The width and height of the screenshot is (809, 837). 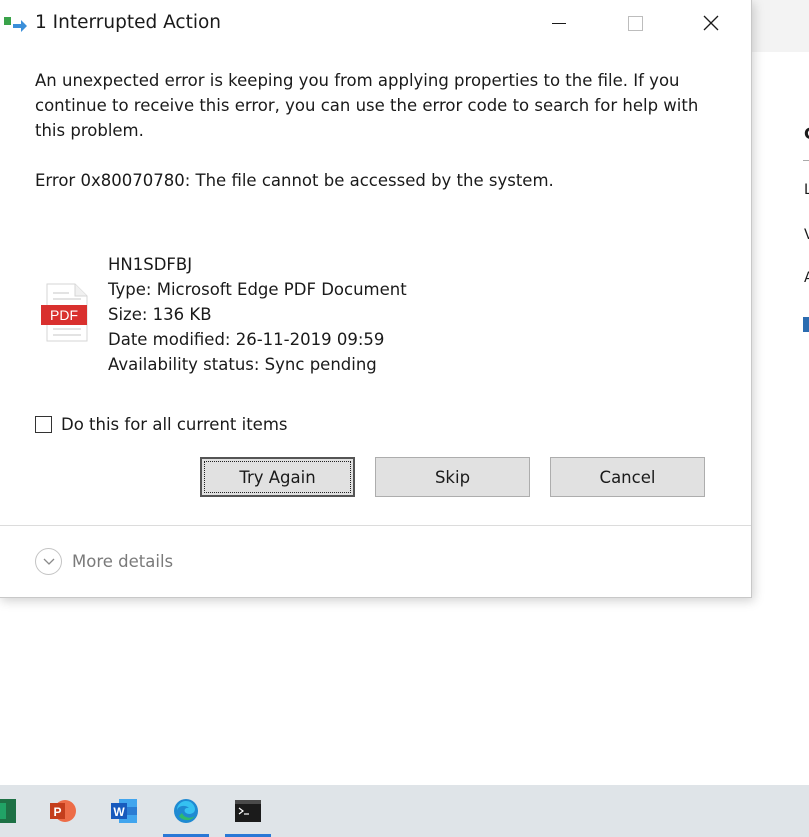 I want to click on apply-to-all-row: Do this for all current items, so click(x=161, y=424).